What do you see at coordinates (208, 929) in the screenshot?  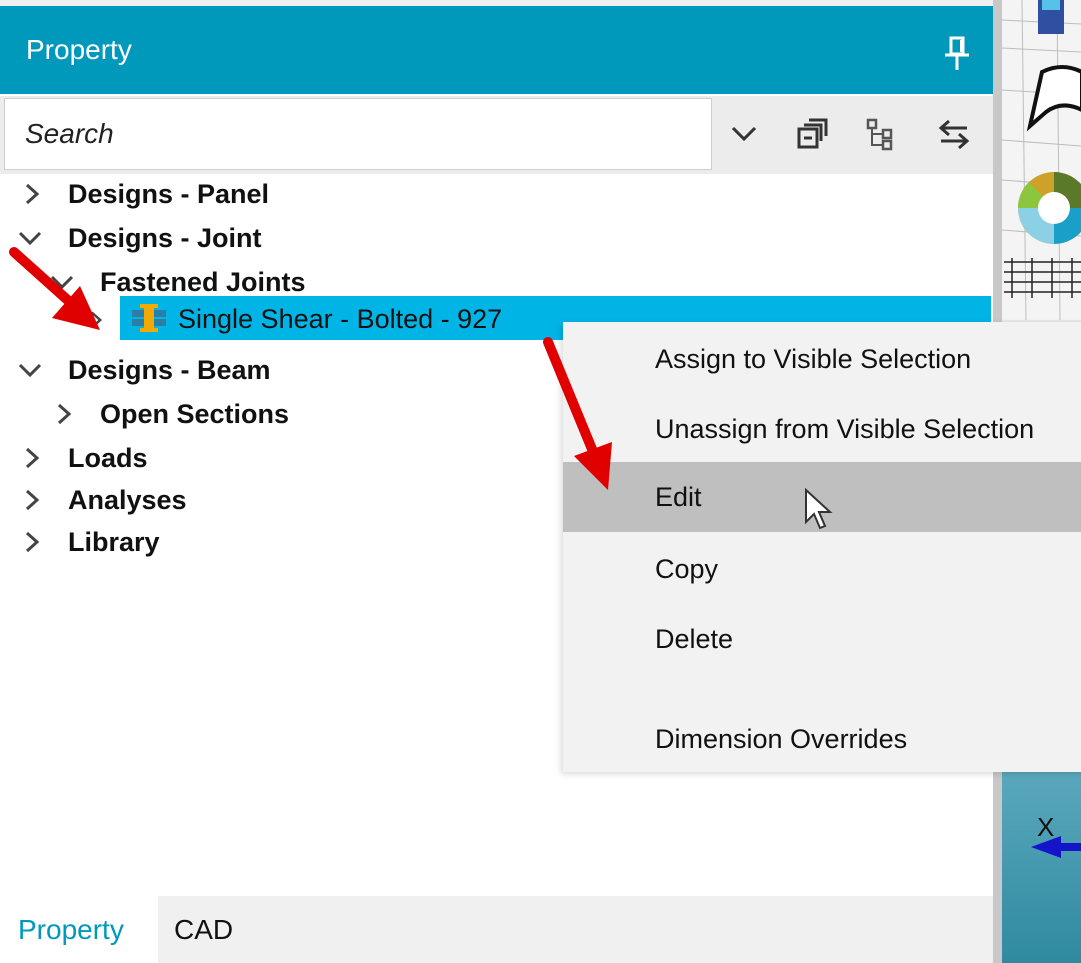 I see `tab-cad: CAD` at bounding box center [208, 929].